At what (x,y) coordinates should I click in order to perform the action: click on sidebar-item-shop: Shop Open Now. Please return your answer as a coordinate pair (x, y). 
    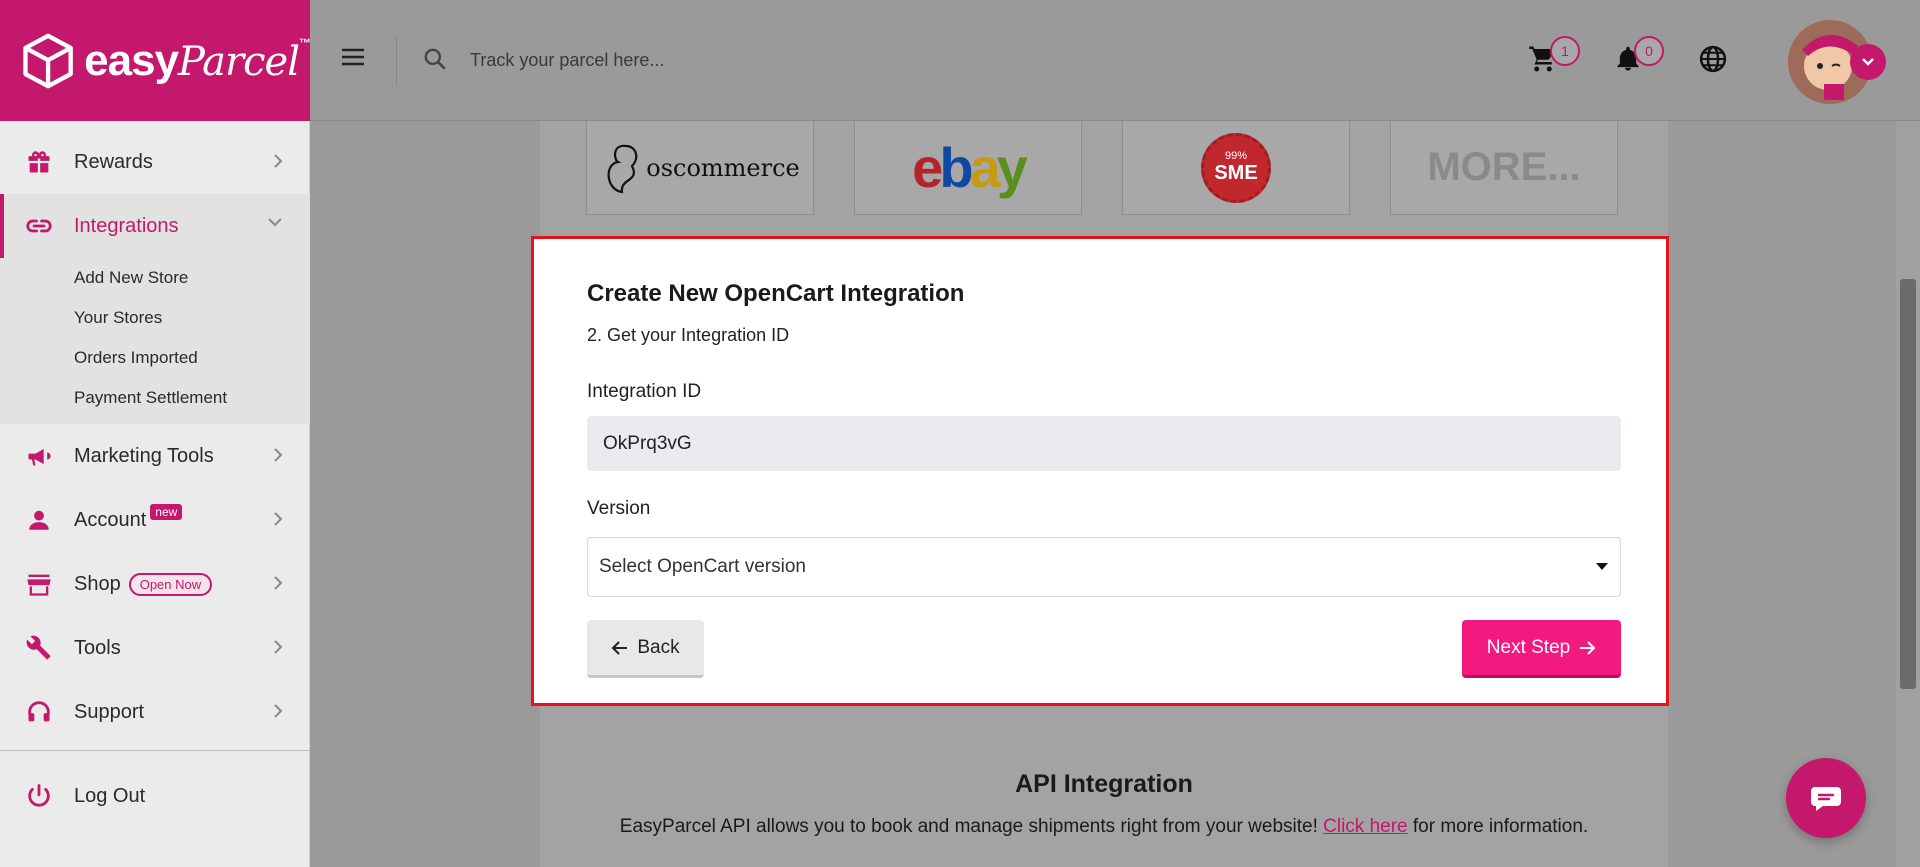
    Looking at the image, I should click on (155, 584).